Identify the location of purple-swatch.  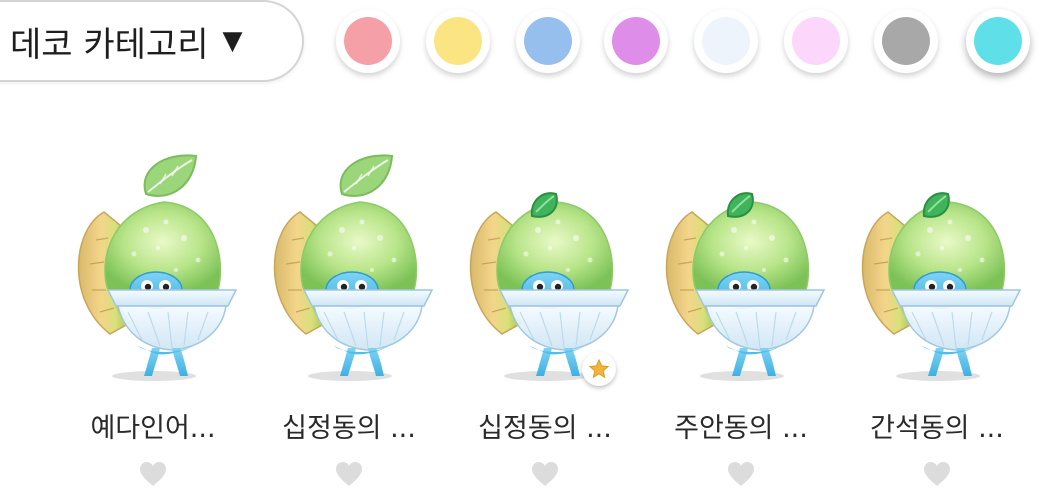
(636, 41).